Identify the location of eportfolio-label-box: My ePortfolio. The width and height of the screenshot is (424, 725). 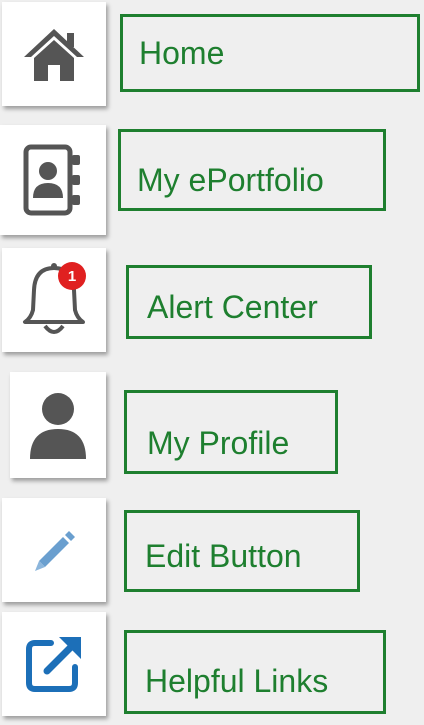
(252, 170).